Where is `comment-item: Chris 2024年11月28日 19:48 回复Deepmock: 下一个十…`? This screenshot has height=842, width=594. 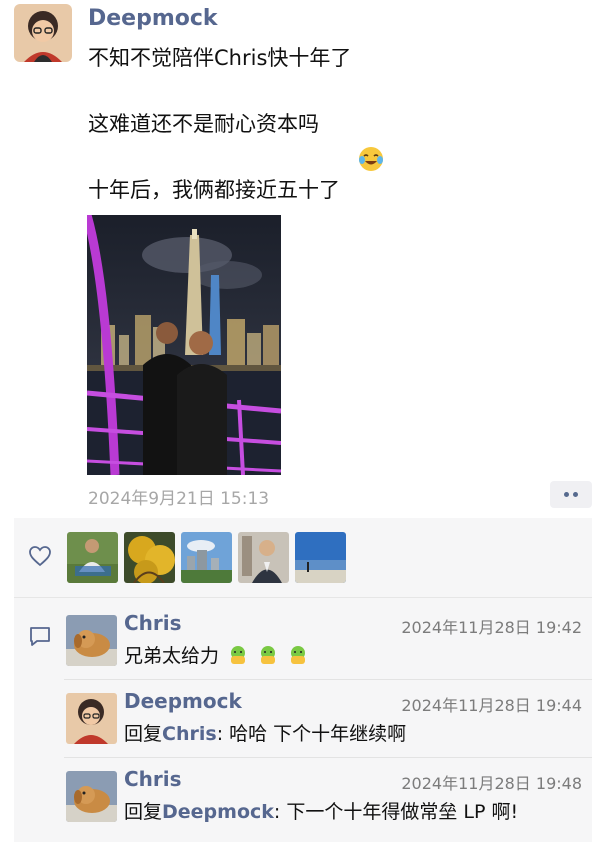
comment-item: Chris 2024年11月28日 19:48 回复Deepmock: 下一个十… is located at coordinates (328, 797).